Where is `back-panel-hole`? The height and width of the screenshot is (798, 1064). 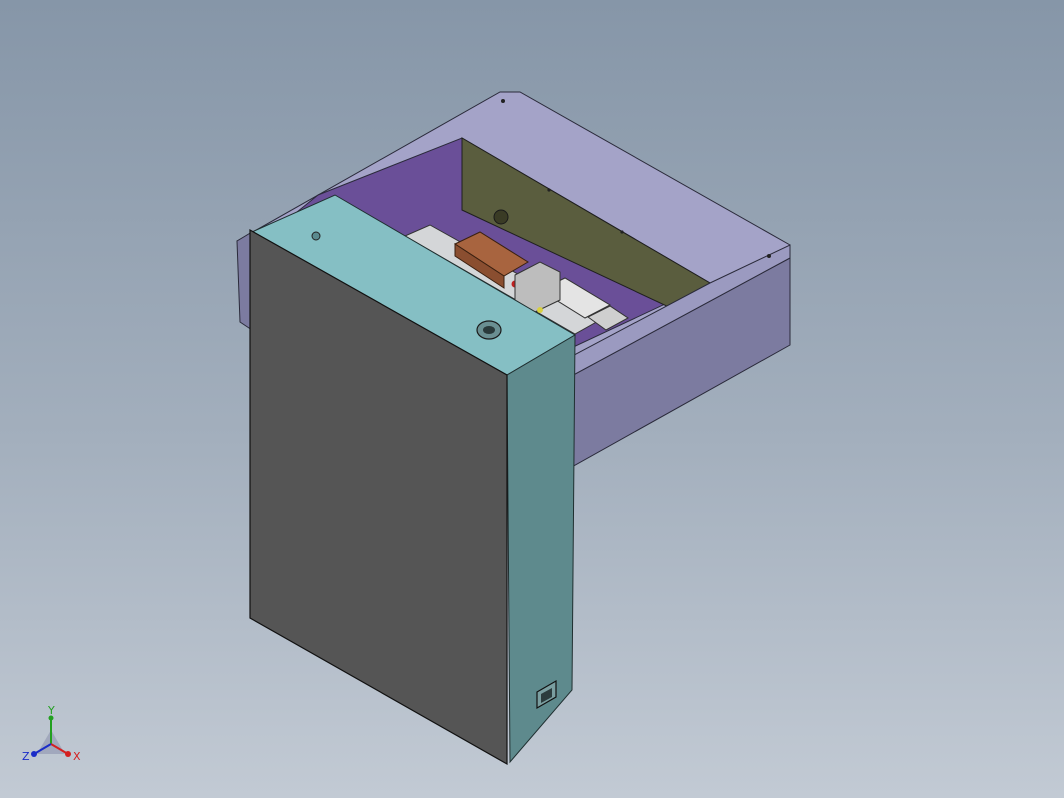 back-panel-hole is located at coordinates (501, 217).